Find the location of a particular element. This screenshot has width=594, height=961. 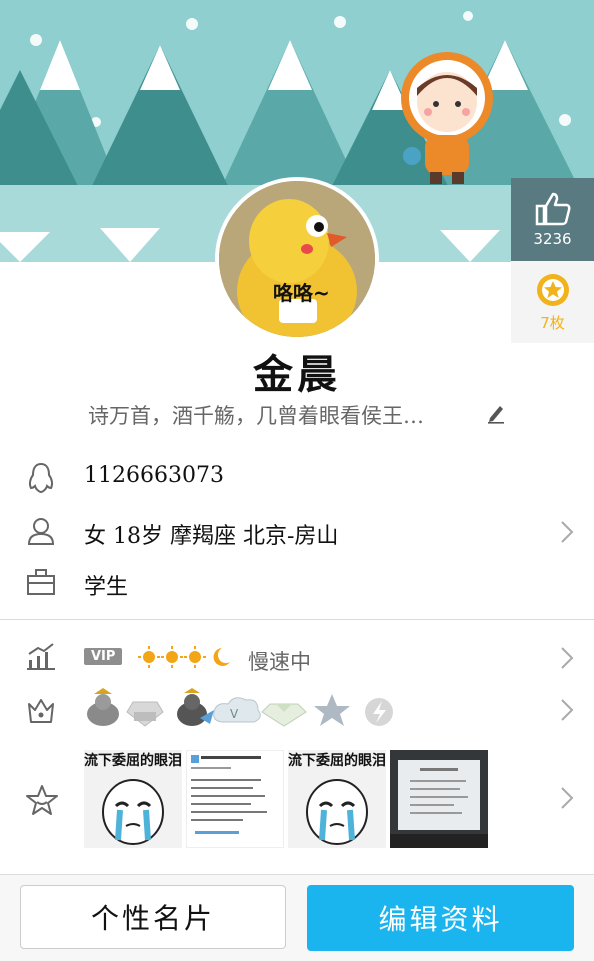

occupation: 学生 is located at coordinates (106, 587).